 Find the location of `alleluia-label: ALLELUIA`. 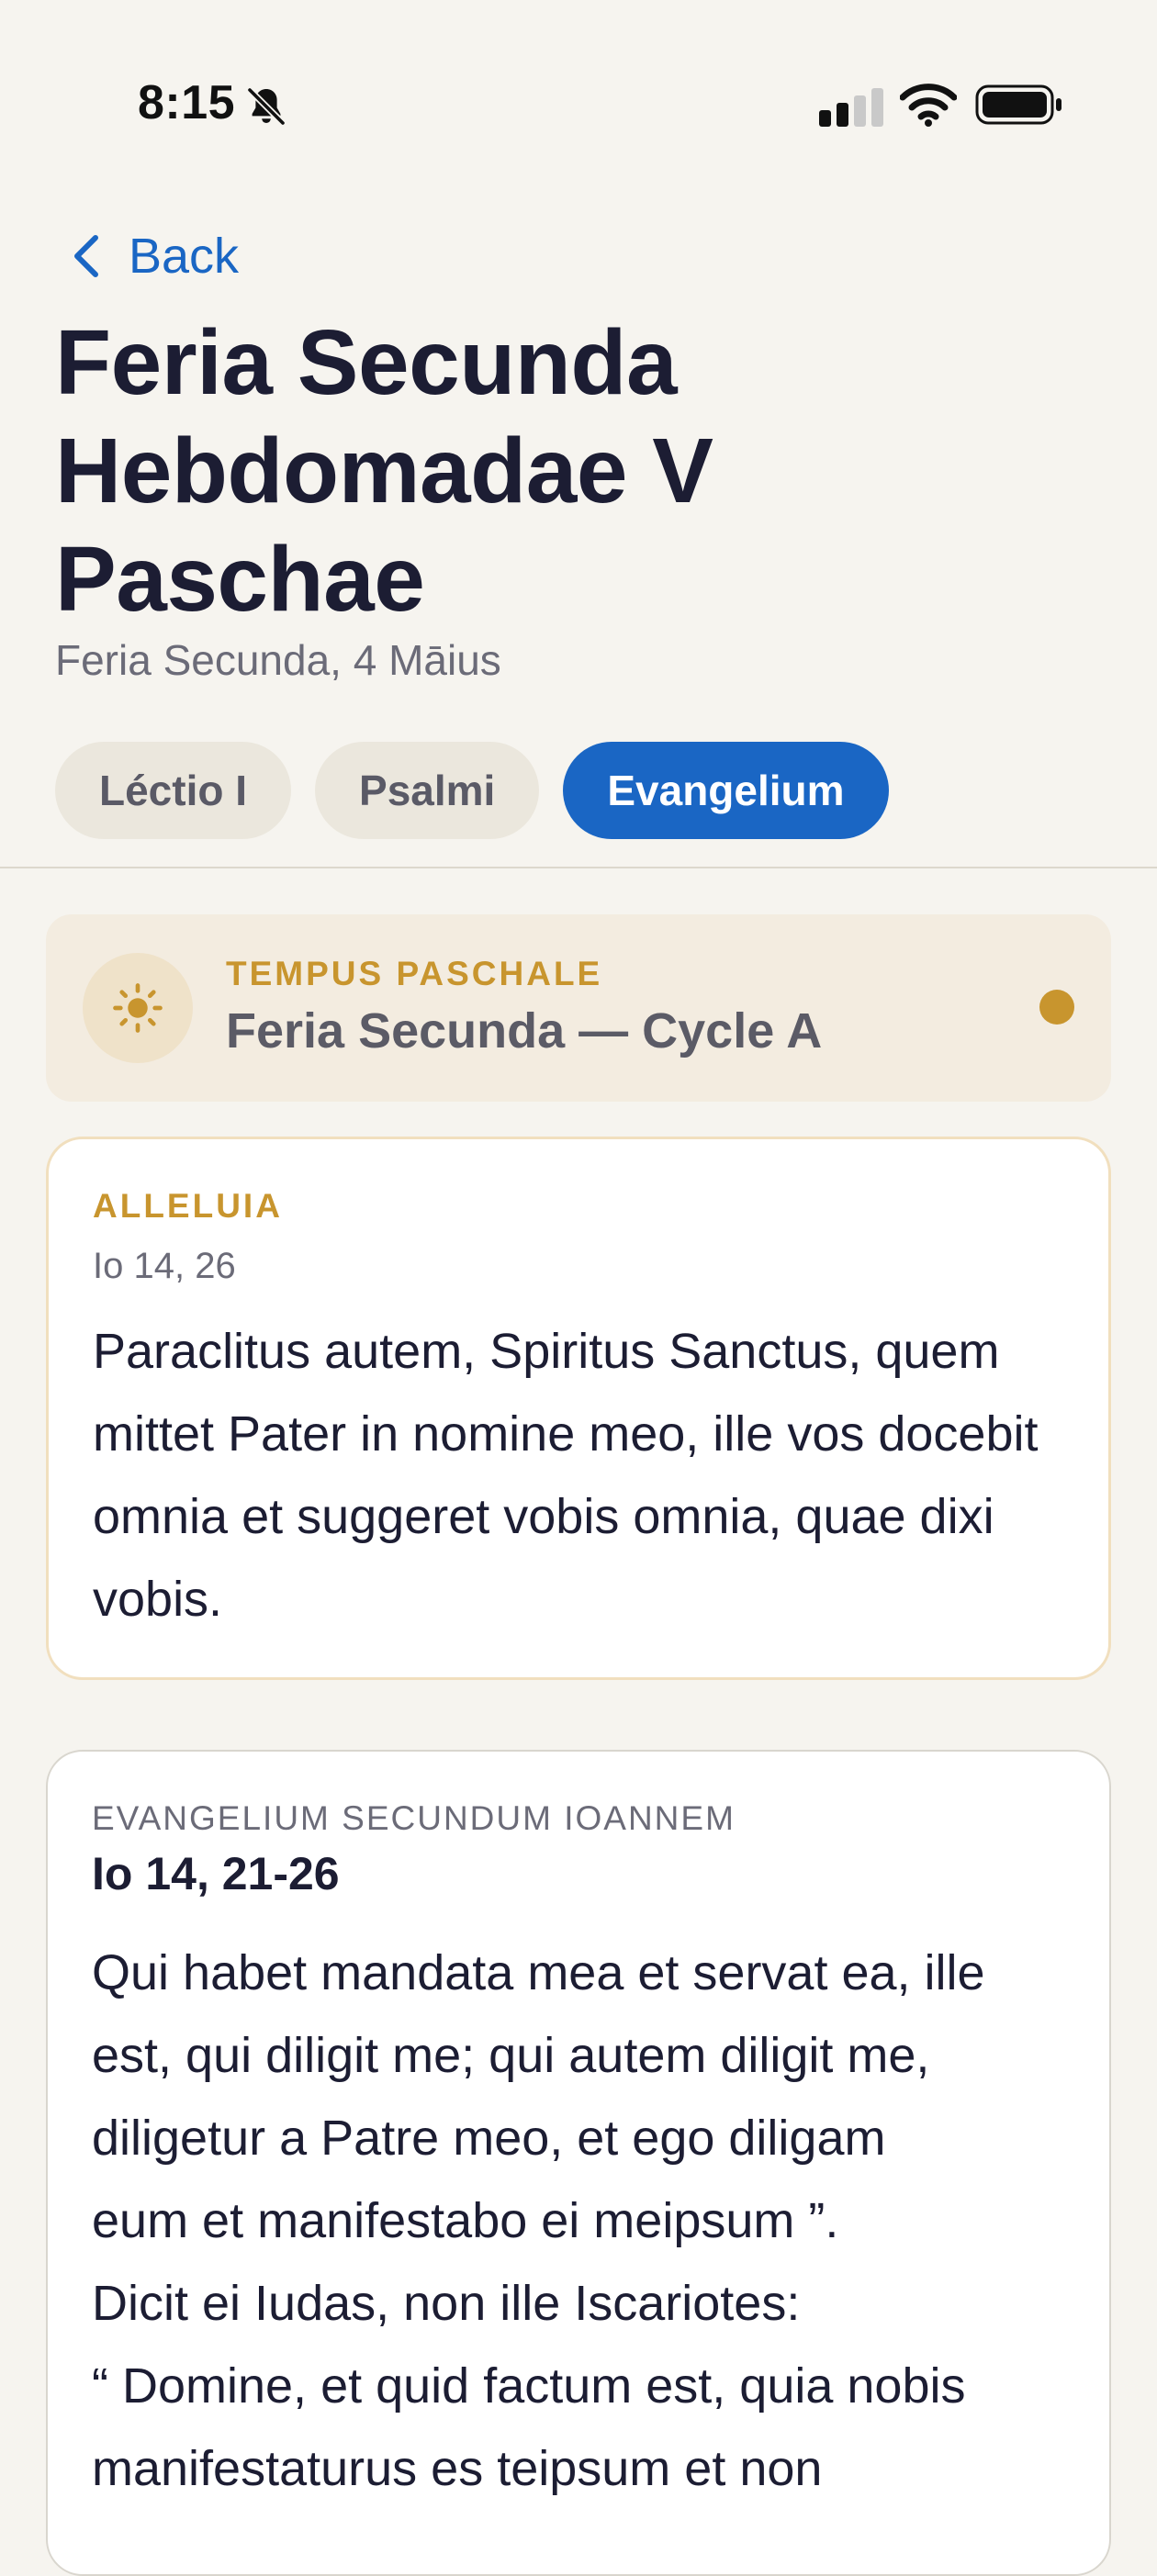

alleluia-label: ALLELUIA is located at coordinates (188, 1206).